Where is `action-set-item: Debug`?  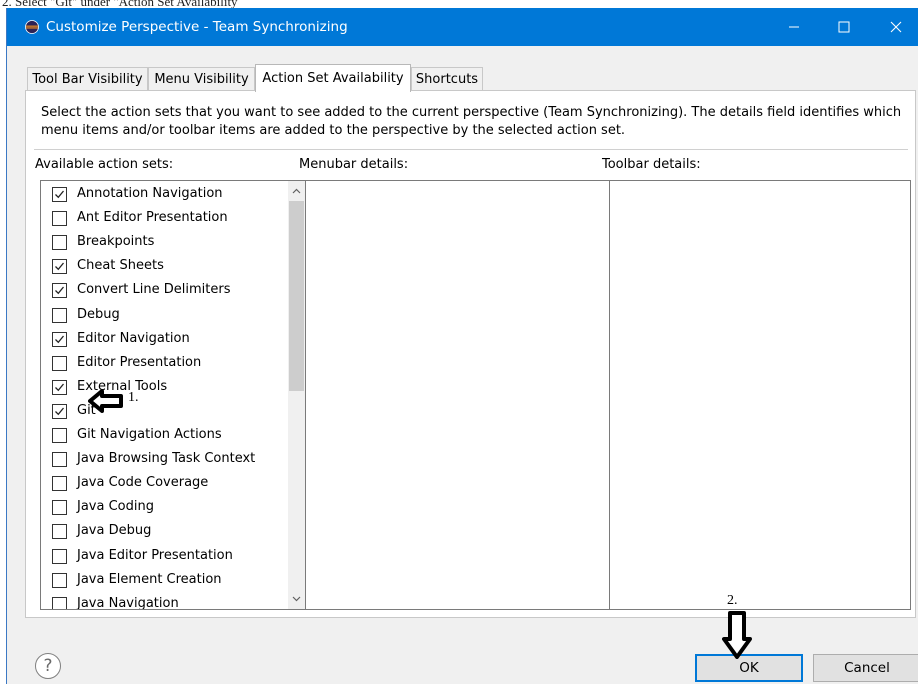
action-set-item: Debug is located at coordinates (161, 316).